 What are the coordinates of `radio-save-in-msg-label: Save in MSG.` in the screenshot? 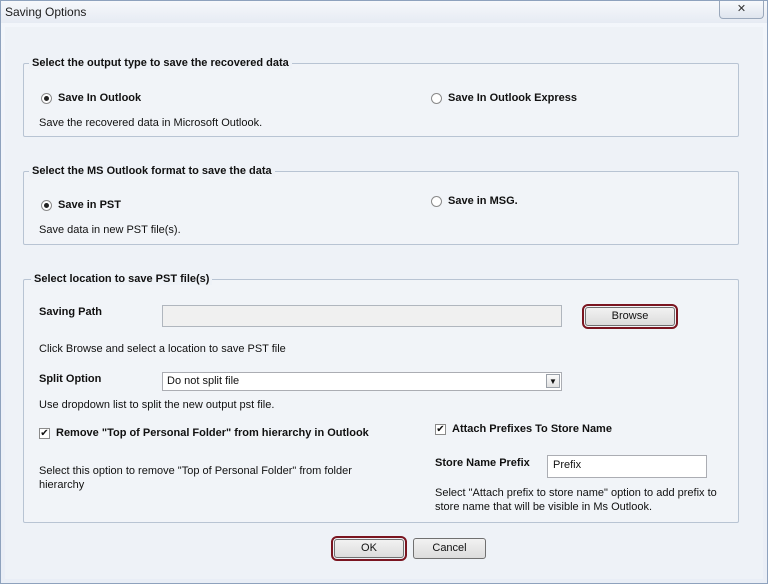 It's located at (483, 201).